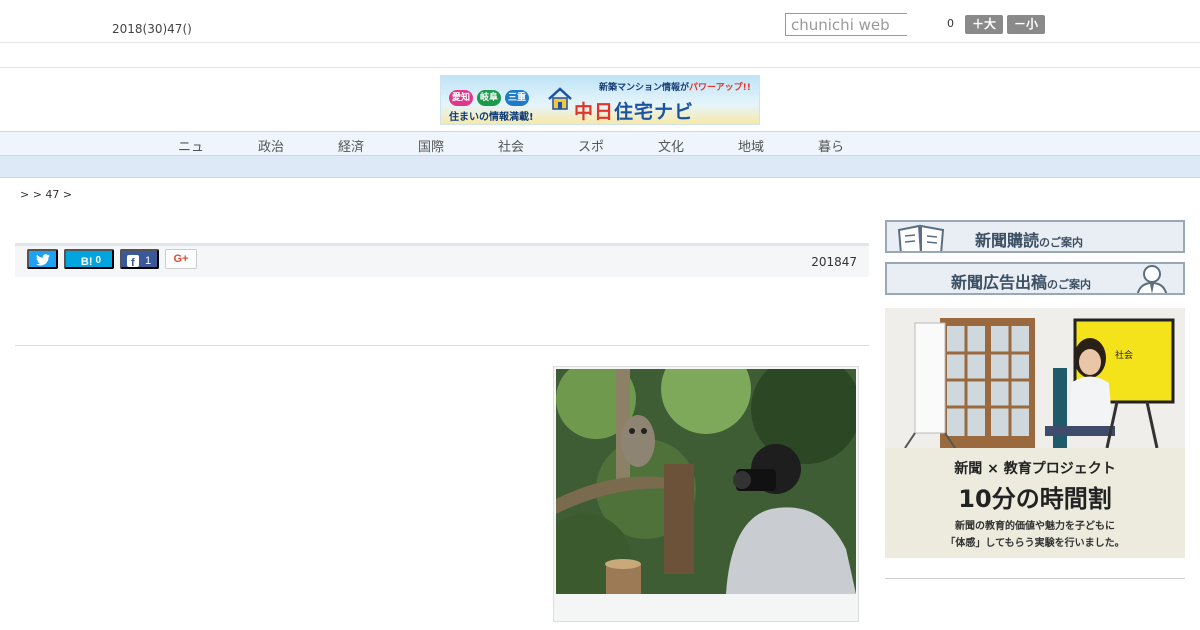 The width and height of the screenshot is (1200, 630). Describe the element at coordinates (644, 88) in the screenshot. I see `banner-top-label: 新築マンション情報が` at that location.